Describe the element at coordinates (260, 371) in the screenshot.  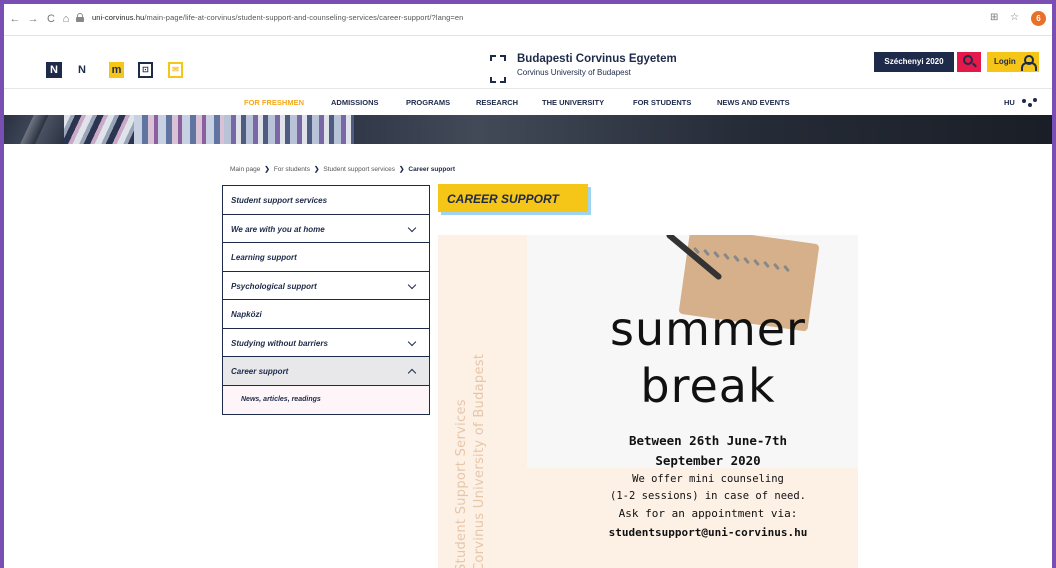
I see `sidebar-item-label: Career support` at that location.